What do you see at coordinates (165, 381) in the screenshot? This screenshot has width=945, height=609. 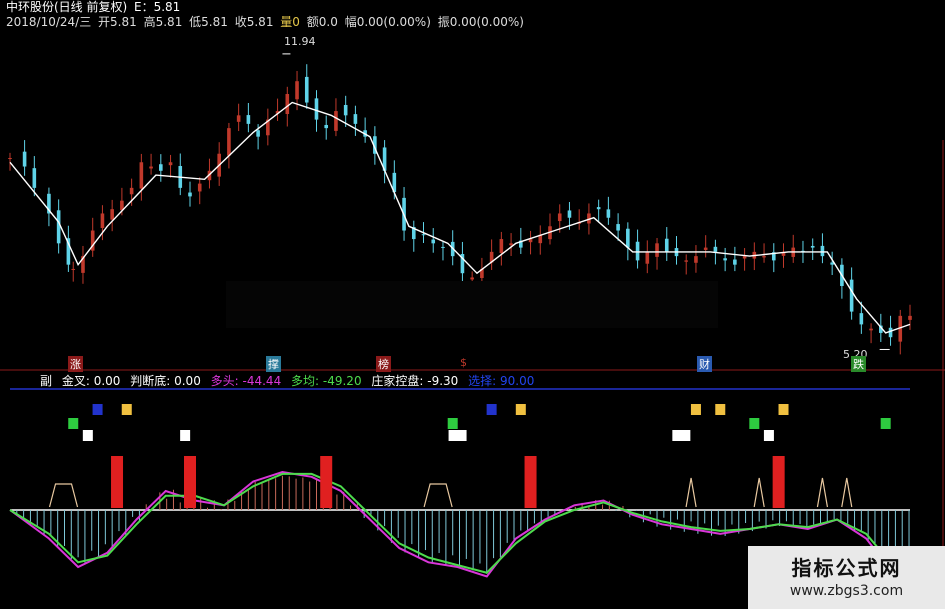 I see `panduandi-value: 判断底: 0.00` at bounding box center [165, 381].